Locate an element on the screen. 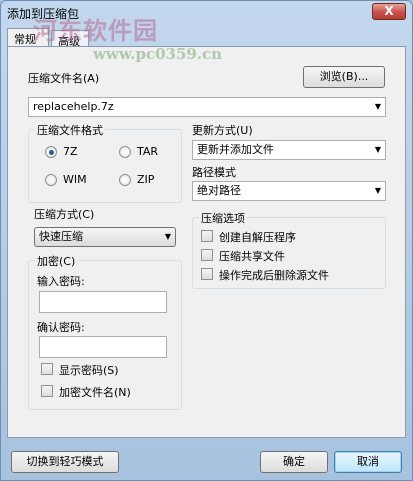 Image resolution: width=413 pixels, height=481 pixels. options-group-title: 压缩选项 is located at coordinates (223, 218).